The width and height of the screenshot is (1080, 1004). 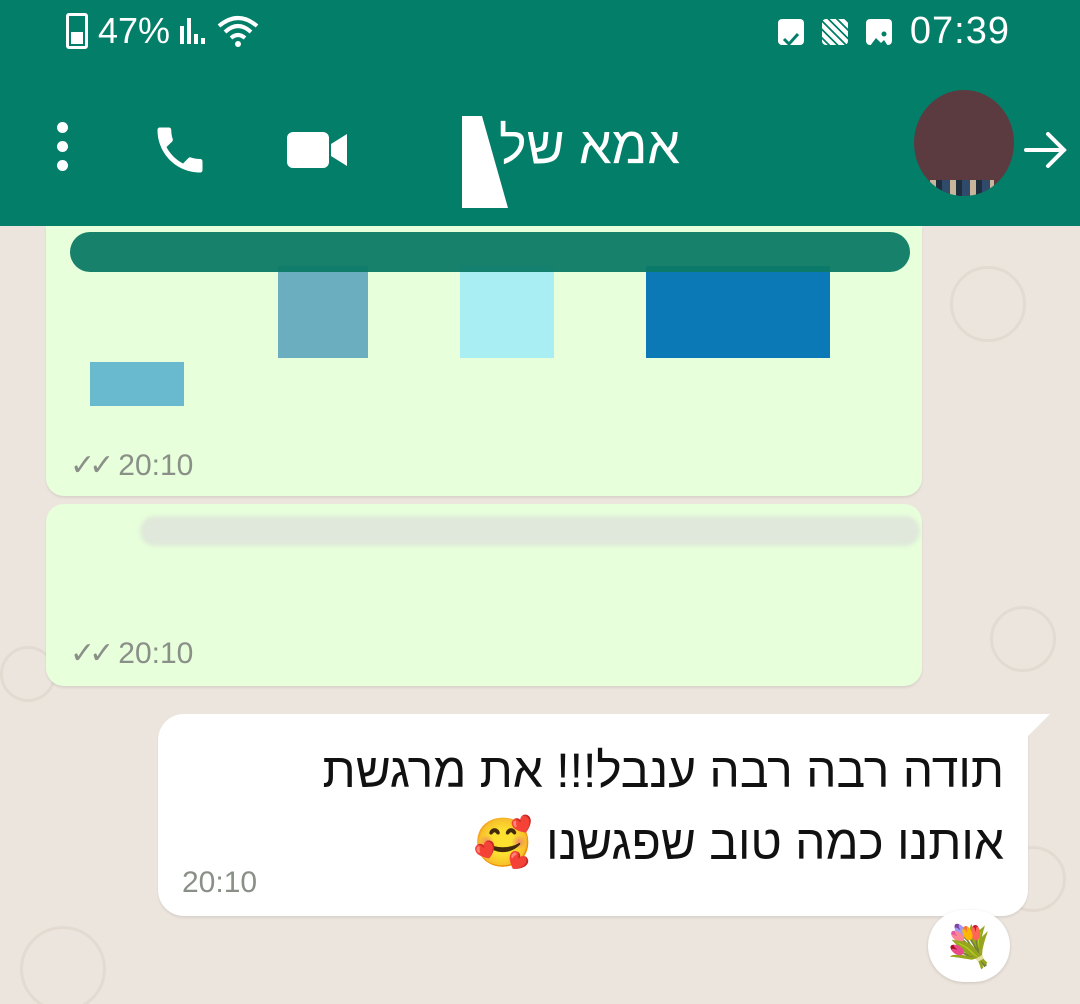 I want to click on redaction-mark, so click(x=485, y=162).